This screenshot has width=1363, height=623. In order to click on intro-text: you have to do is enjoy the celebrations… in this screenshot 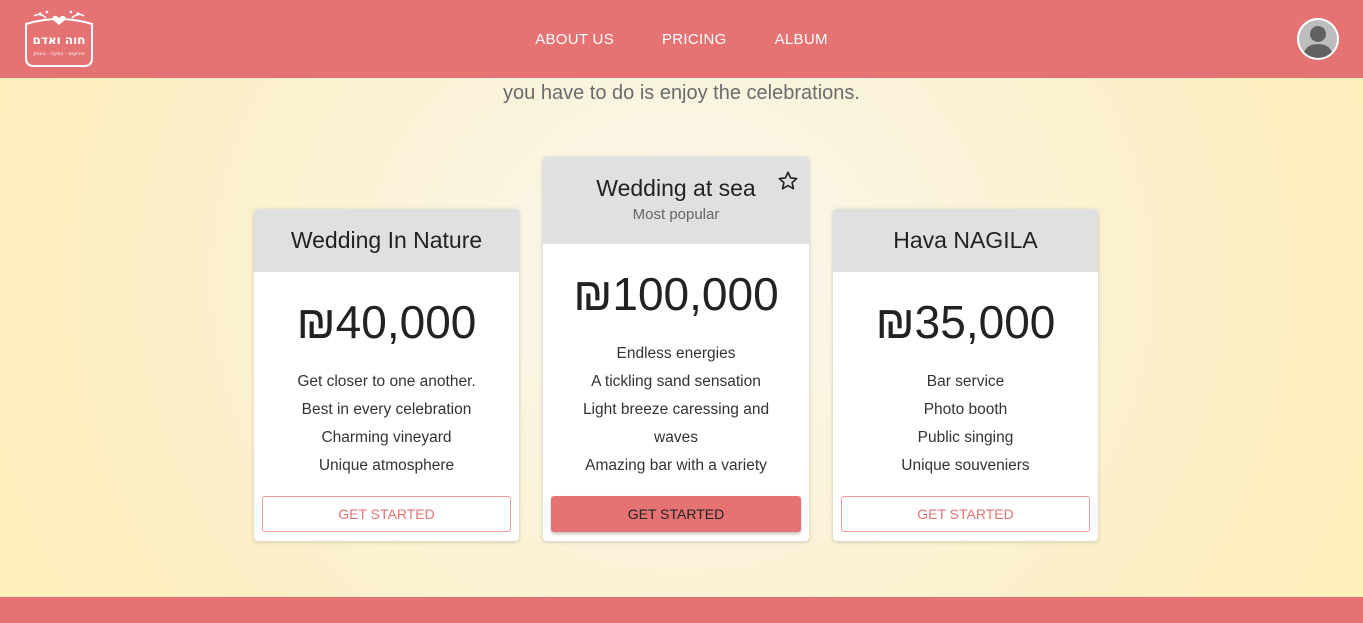, I will do `click(681, 93)`.